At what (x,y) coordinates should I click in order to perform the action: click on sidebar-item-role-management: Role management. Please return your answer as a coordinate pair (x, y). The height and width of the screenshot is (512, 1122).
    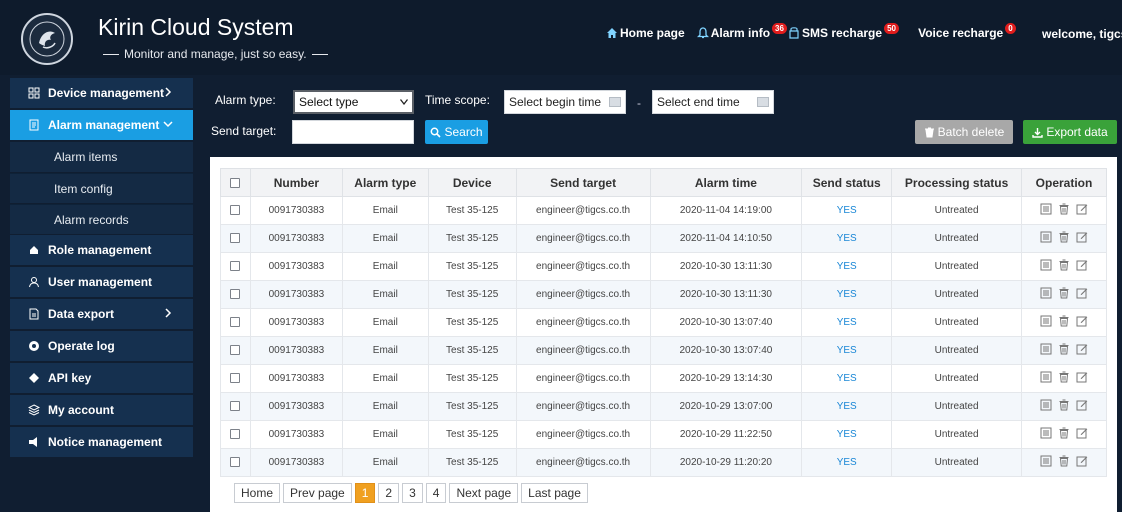
    Looking at the image, I should click on (101, 250).